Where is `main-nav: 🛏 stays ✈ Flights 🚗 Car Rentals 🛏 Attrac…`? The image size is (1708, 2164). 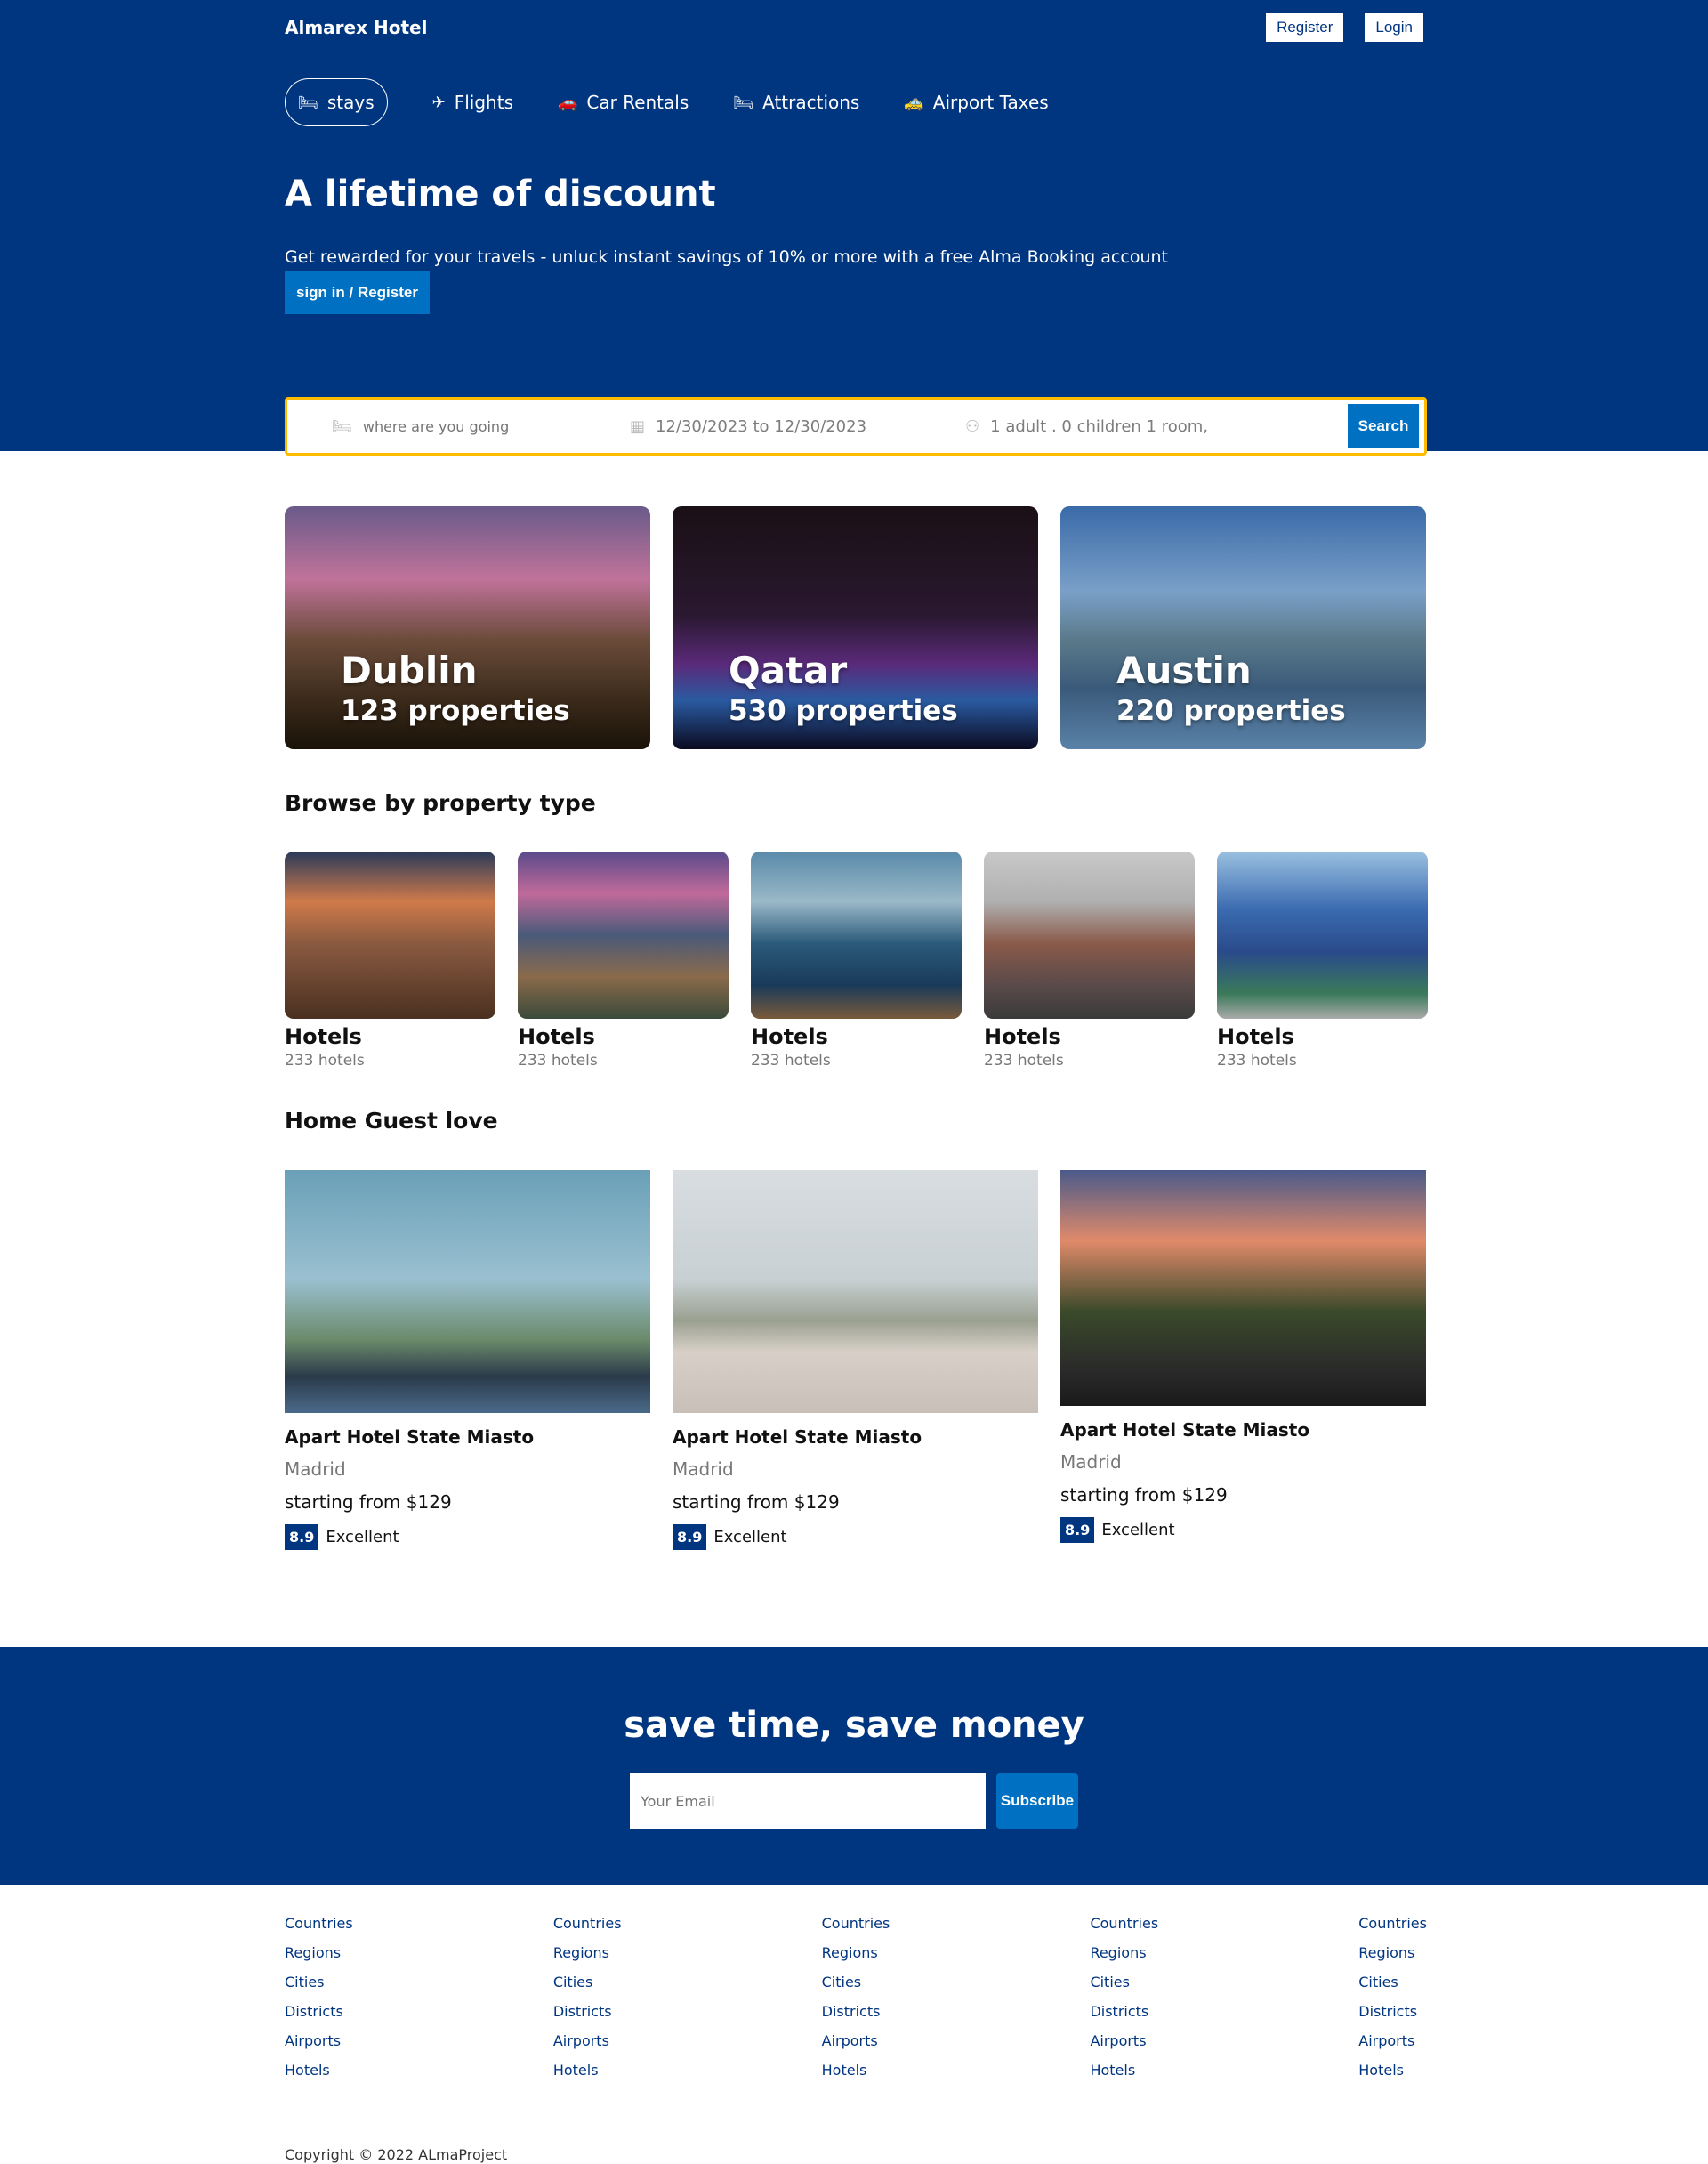
main-nav: 🛏 stays ✈ Flights 🚗 Car Rentals 🛏 Attrac… is located at coordinates (854, 102).